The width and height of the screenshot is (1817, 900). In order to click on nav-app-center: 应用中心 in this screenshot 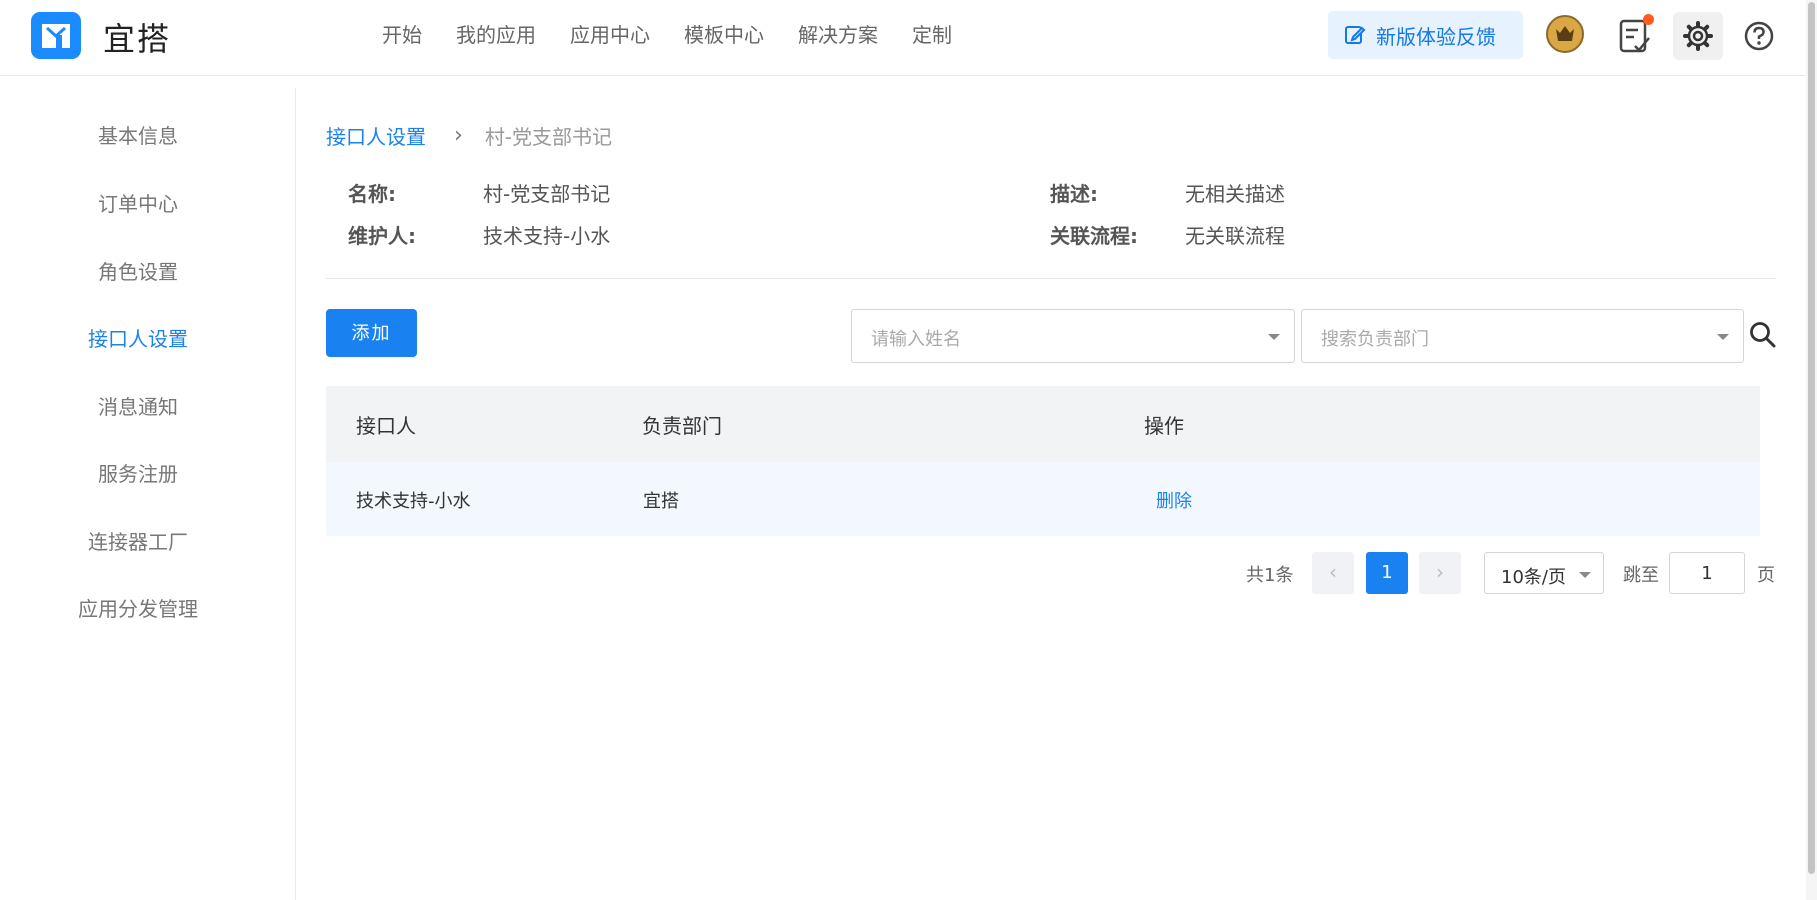, I will do `click(610, 35)`.